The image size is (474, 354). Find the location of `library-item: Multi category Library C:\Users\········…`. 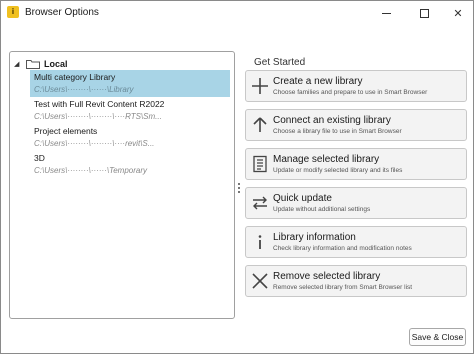

library-item: Multi category Library C:\Users\········… is located at coordinates (130, 83).